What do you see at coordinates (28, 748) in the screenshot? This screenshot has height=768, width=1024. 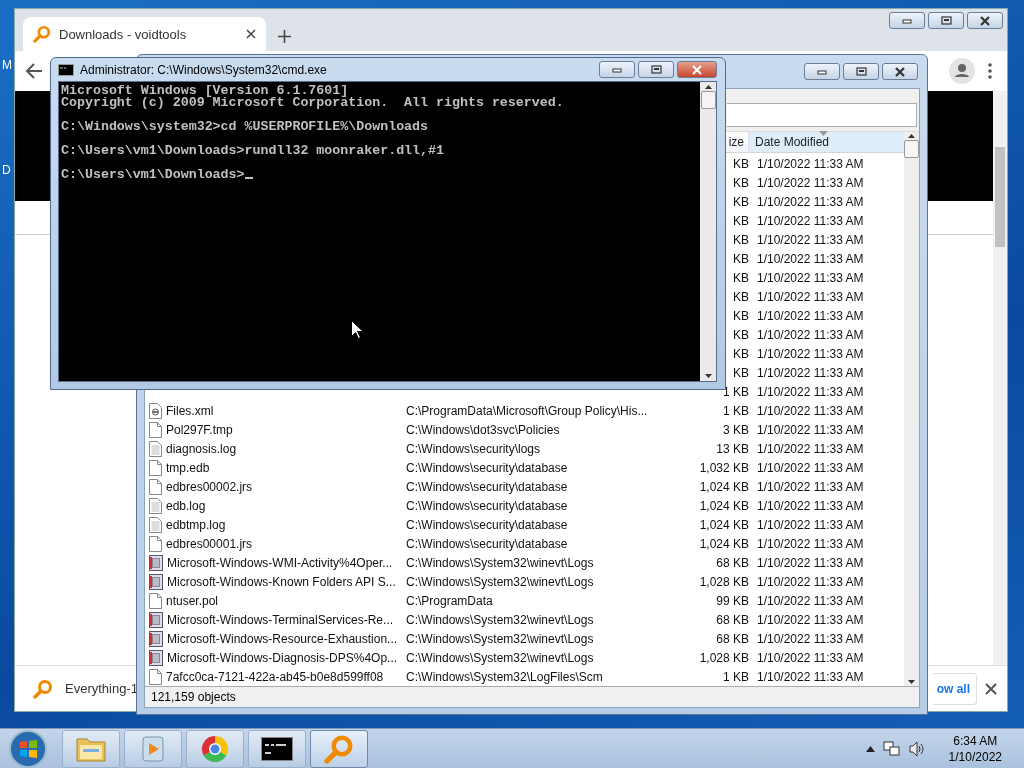 I see `start-button` at bounding box center [28, 748].